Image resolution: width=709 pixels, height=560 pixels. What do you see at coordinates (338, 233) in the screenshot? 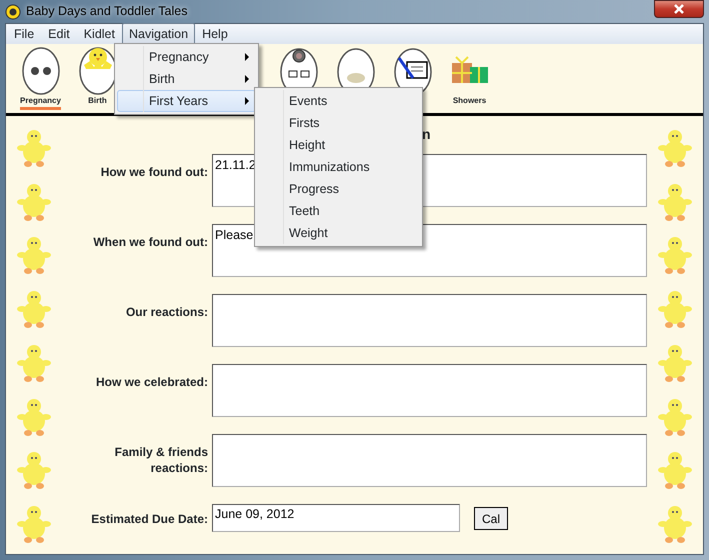
I see `menu-item: Weight` at bounding box center [338, 233].